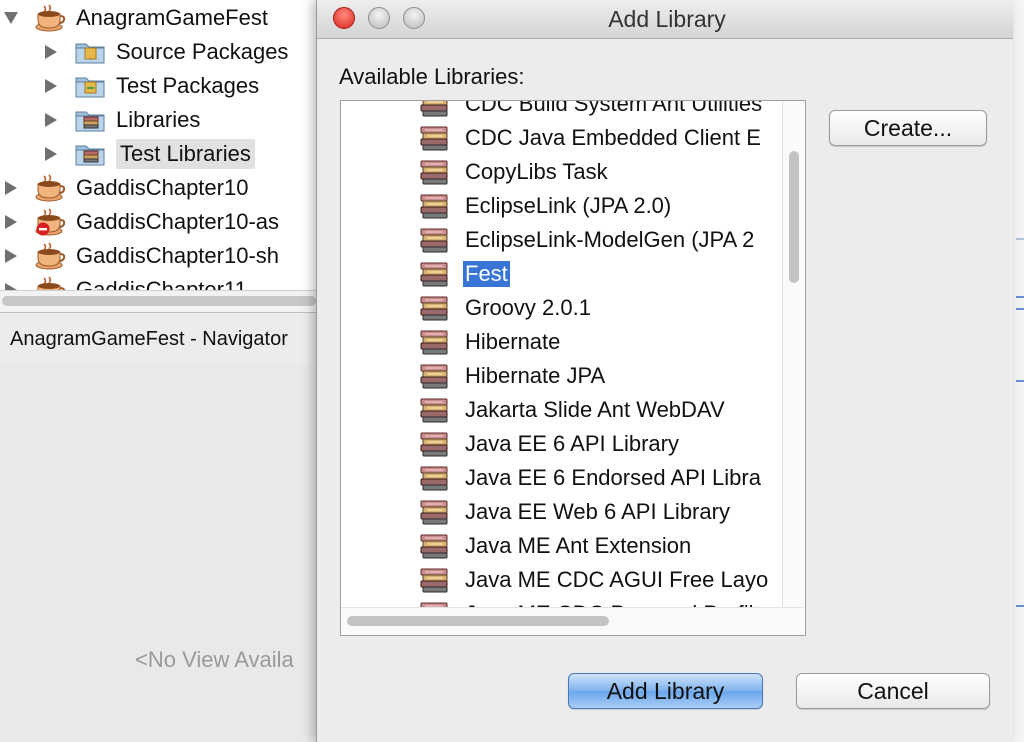 The height and width of the screenshot is (742, 1024). Describe the element at coordinates (172, 17) in the screenshot. I see `project-tree-item-label: AnagramGameFest` at that location.